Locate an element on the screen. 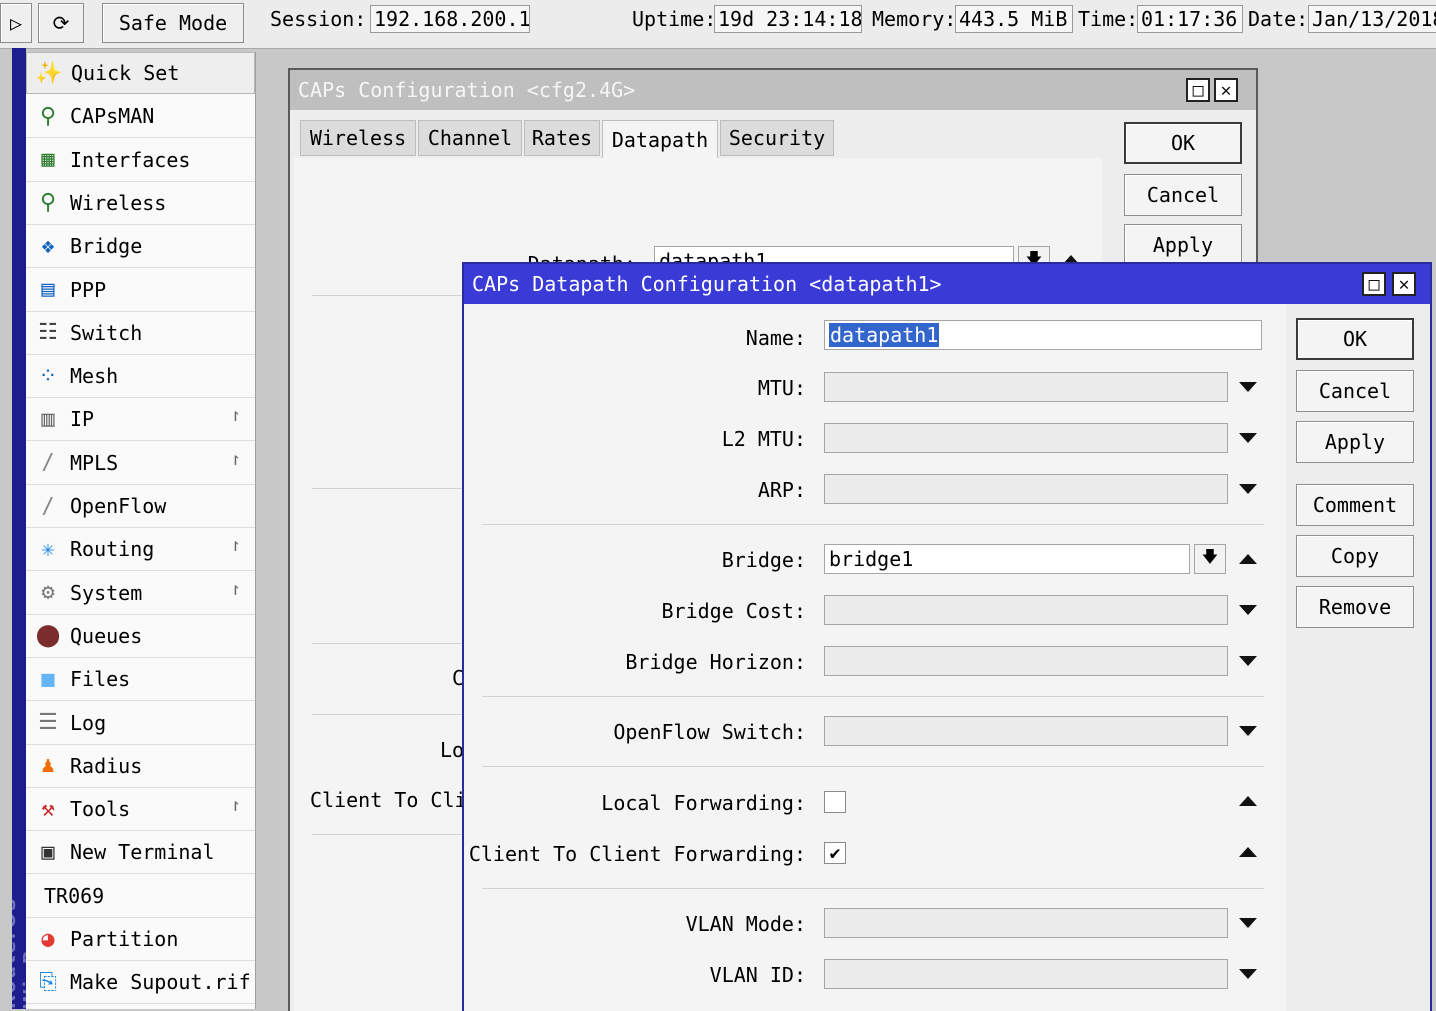 The height and width of the screenshot is (1011, 1436). sidebar-item-routing: ✳ Routing ↾ is located at coordinates (140, 550).